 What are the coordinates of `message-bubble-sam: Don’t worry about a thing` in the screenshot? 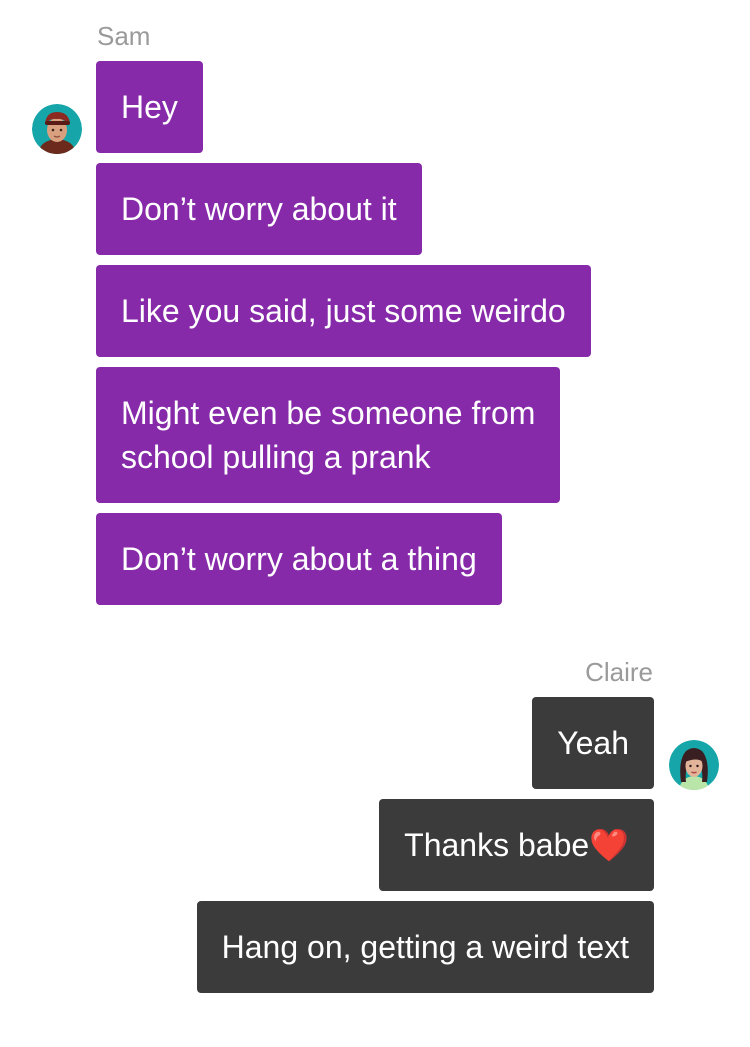 It's located at (299, 559).